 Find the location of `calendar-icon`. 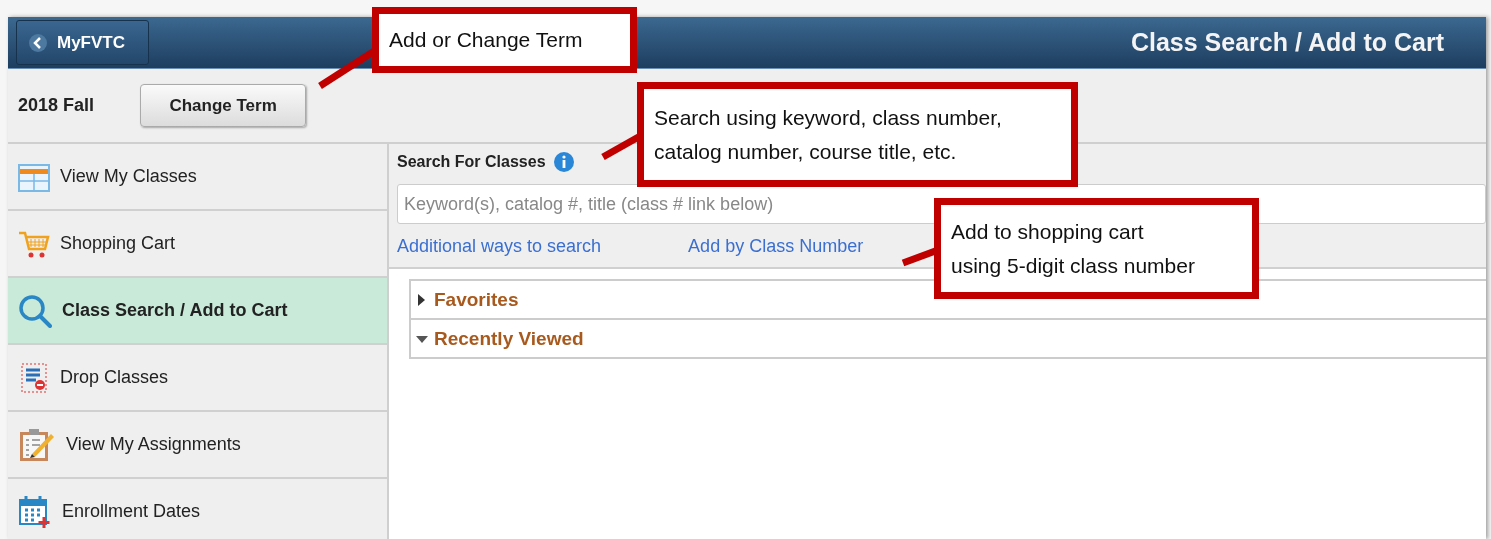

calendar-icon is located at coordinates (34, 176).